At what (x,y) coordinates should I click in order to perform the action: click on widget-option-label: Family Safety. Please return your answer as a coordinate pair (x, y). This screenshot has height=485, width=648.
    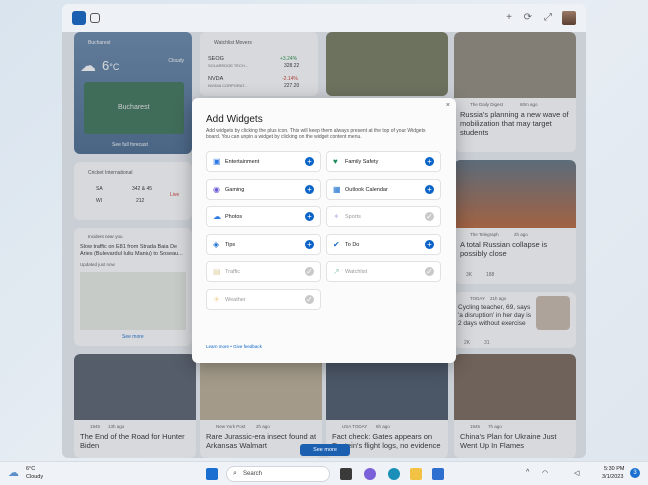
    Looking at the image, I should click on (362, 162).